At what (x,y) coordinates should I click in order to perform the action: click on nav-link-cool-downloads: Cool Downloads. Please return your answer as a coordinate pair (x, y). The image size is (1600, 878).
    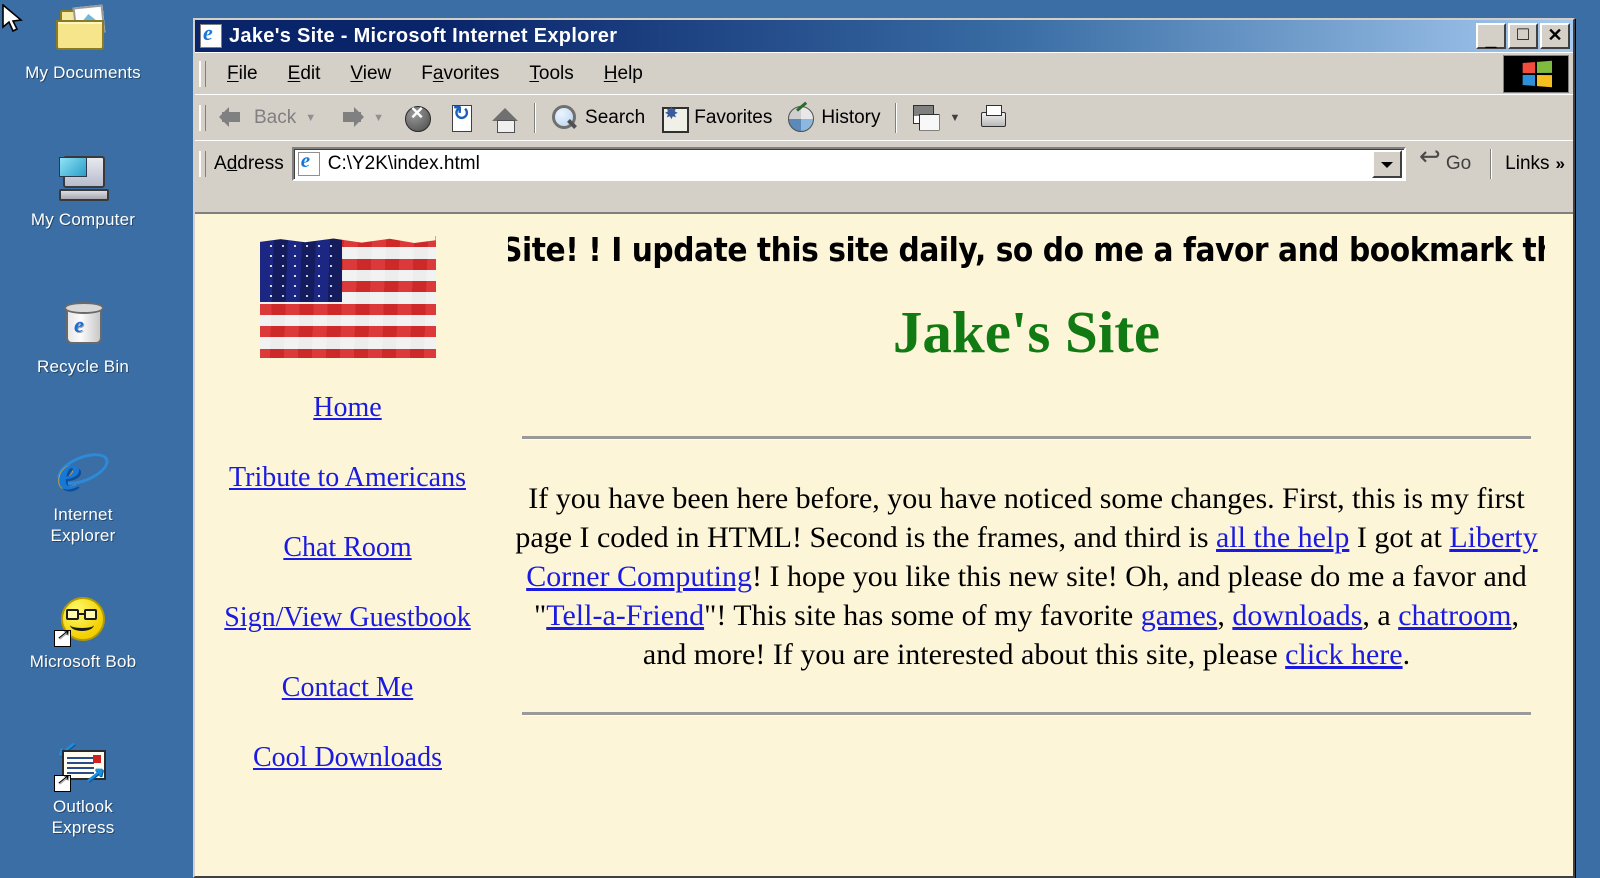
    Looking at the image, I should click on (348, 758).